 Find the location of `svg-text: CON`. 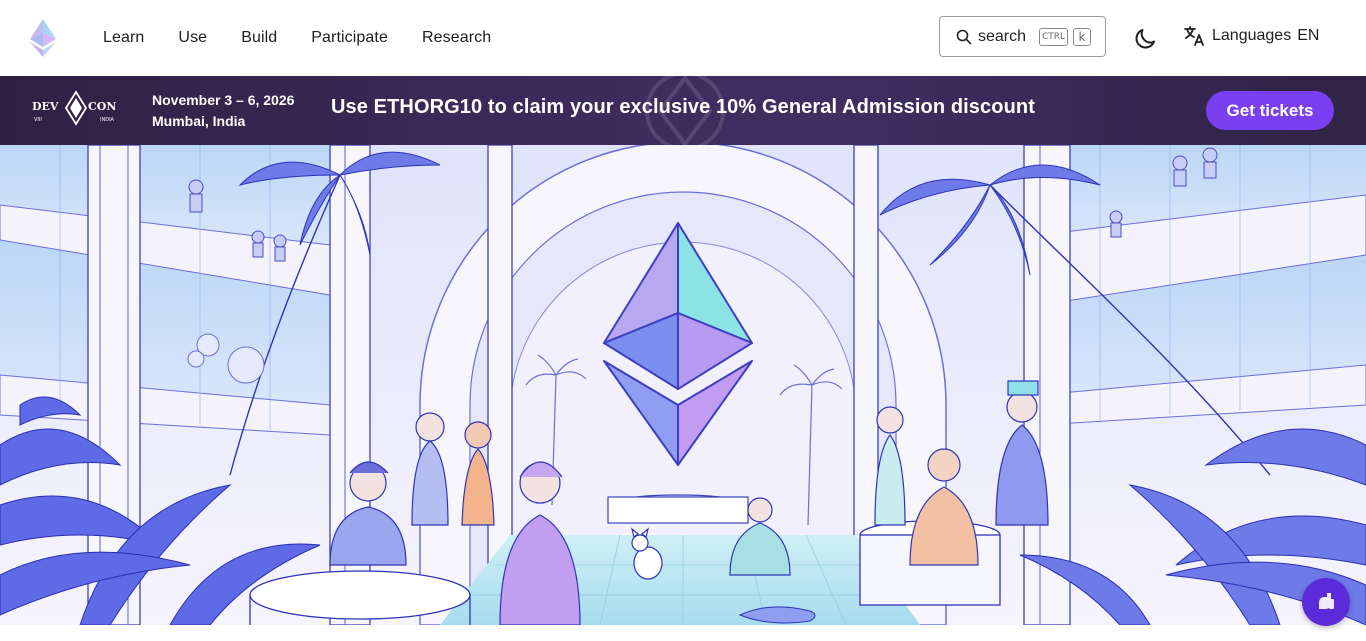

svg-text: CON is located at coordinates (102, 106).